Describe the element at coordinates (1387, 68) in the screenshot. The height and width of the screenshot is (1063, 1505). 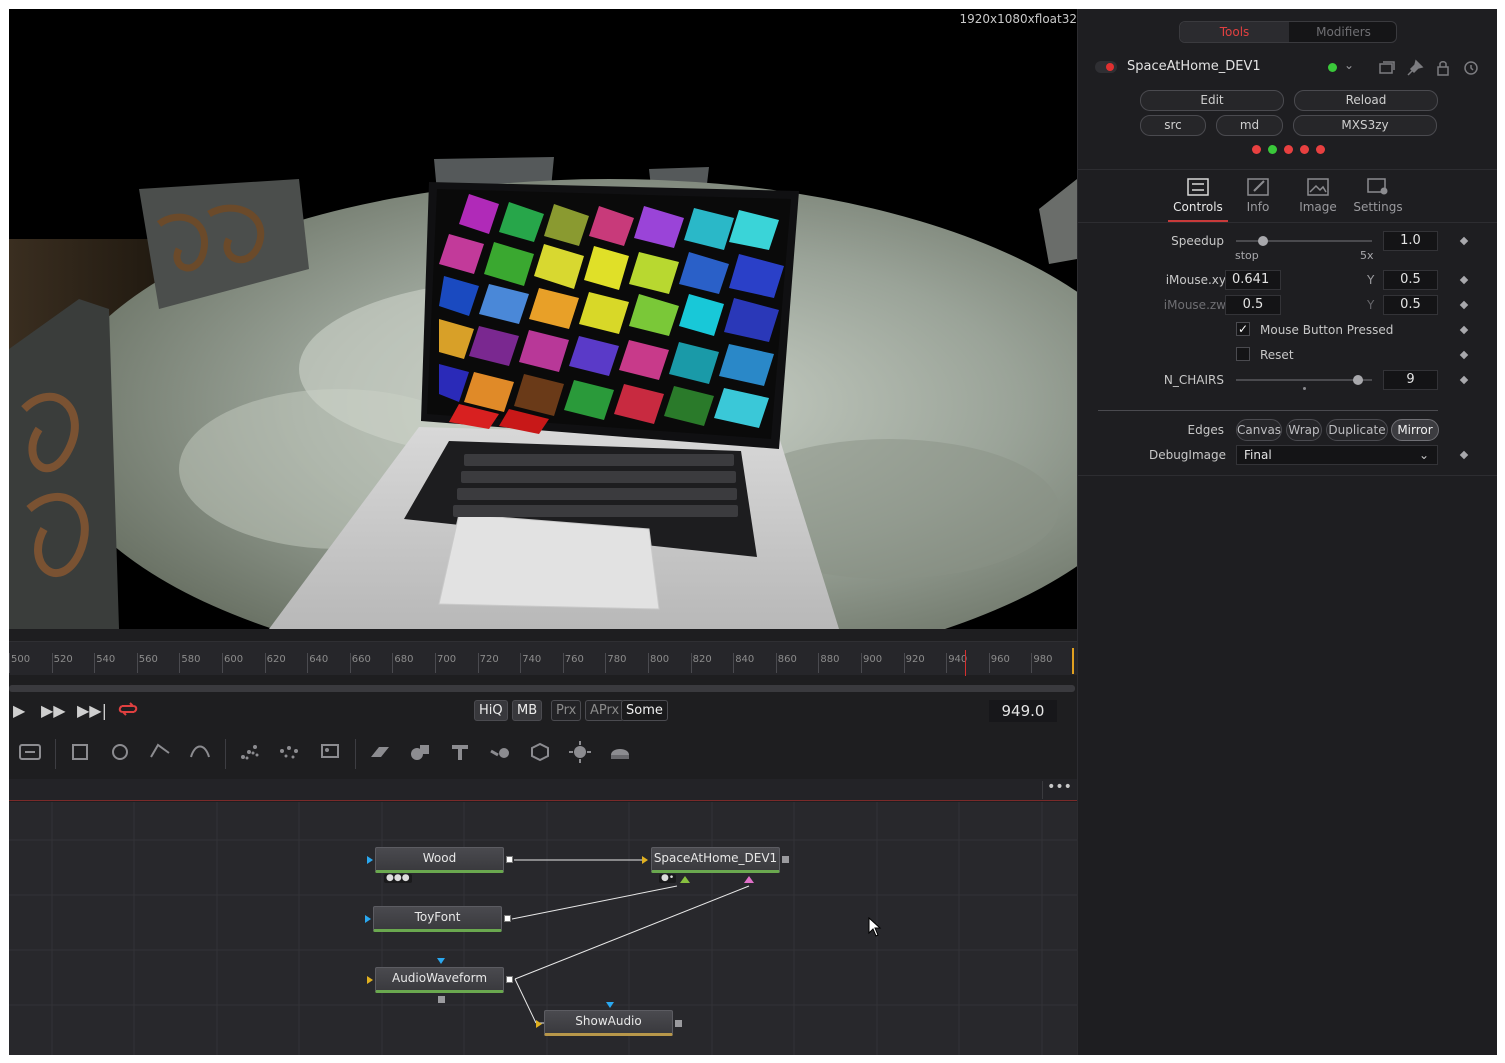
I see `version-icon` at that location.